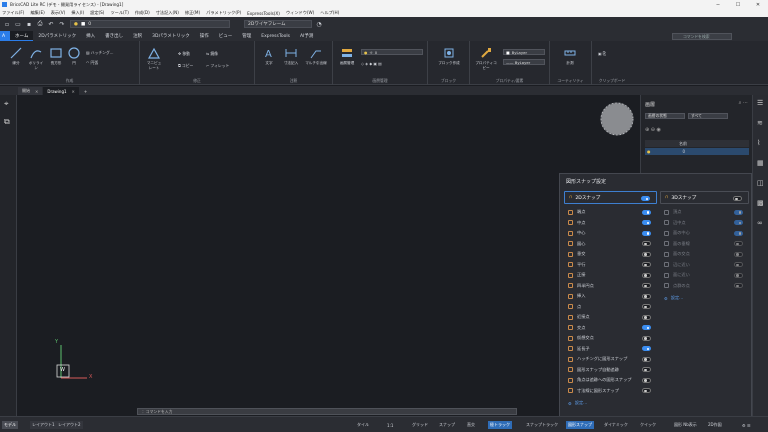 This screenshot has width=768, height=432. What do you see at coordinates (524, 52) in the screenshot?
I see `color-select: ■ ByLayer` at bounding box center [524, 52].